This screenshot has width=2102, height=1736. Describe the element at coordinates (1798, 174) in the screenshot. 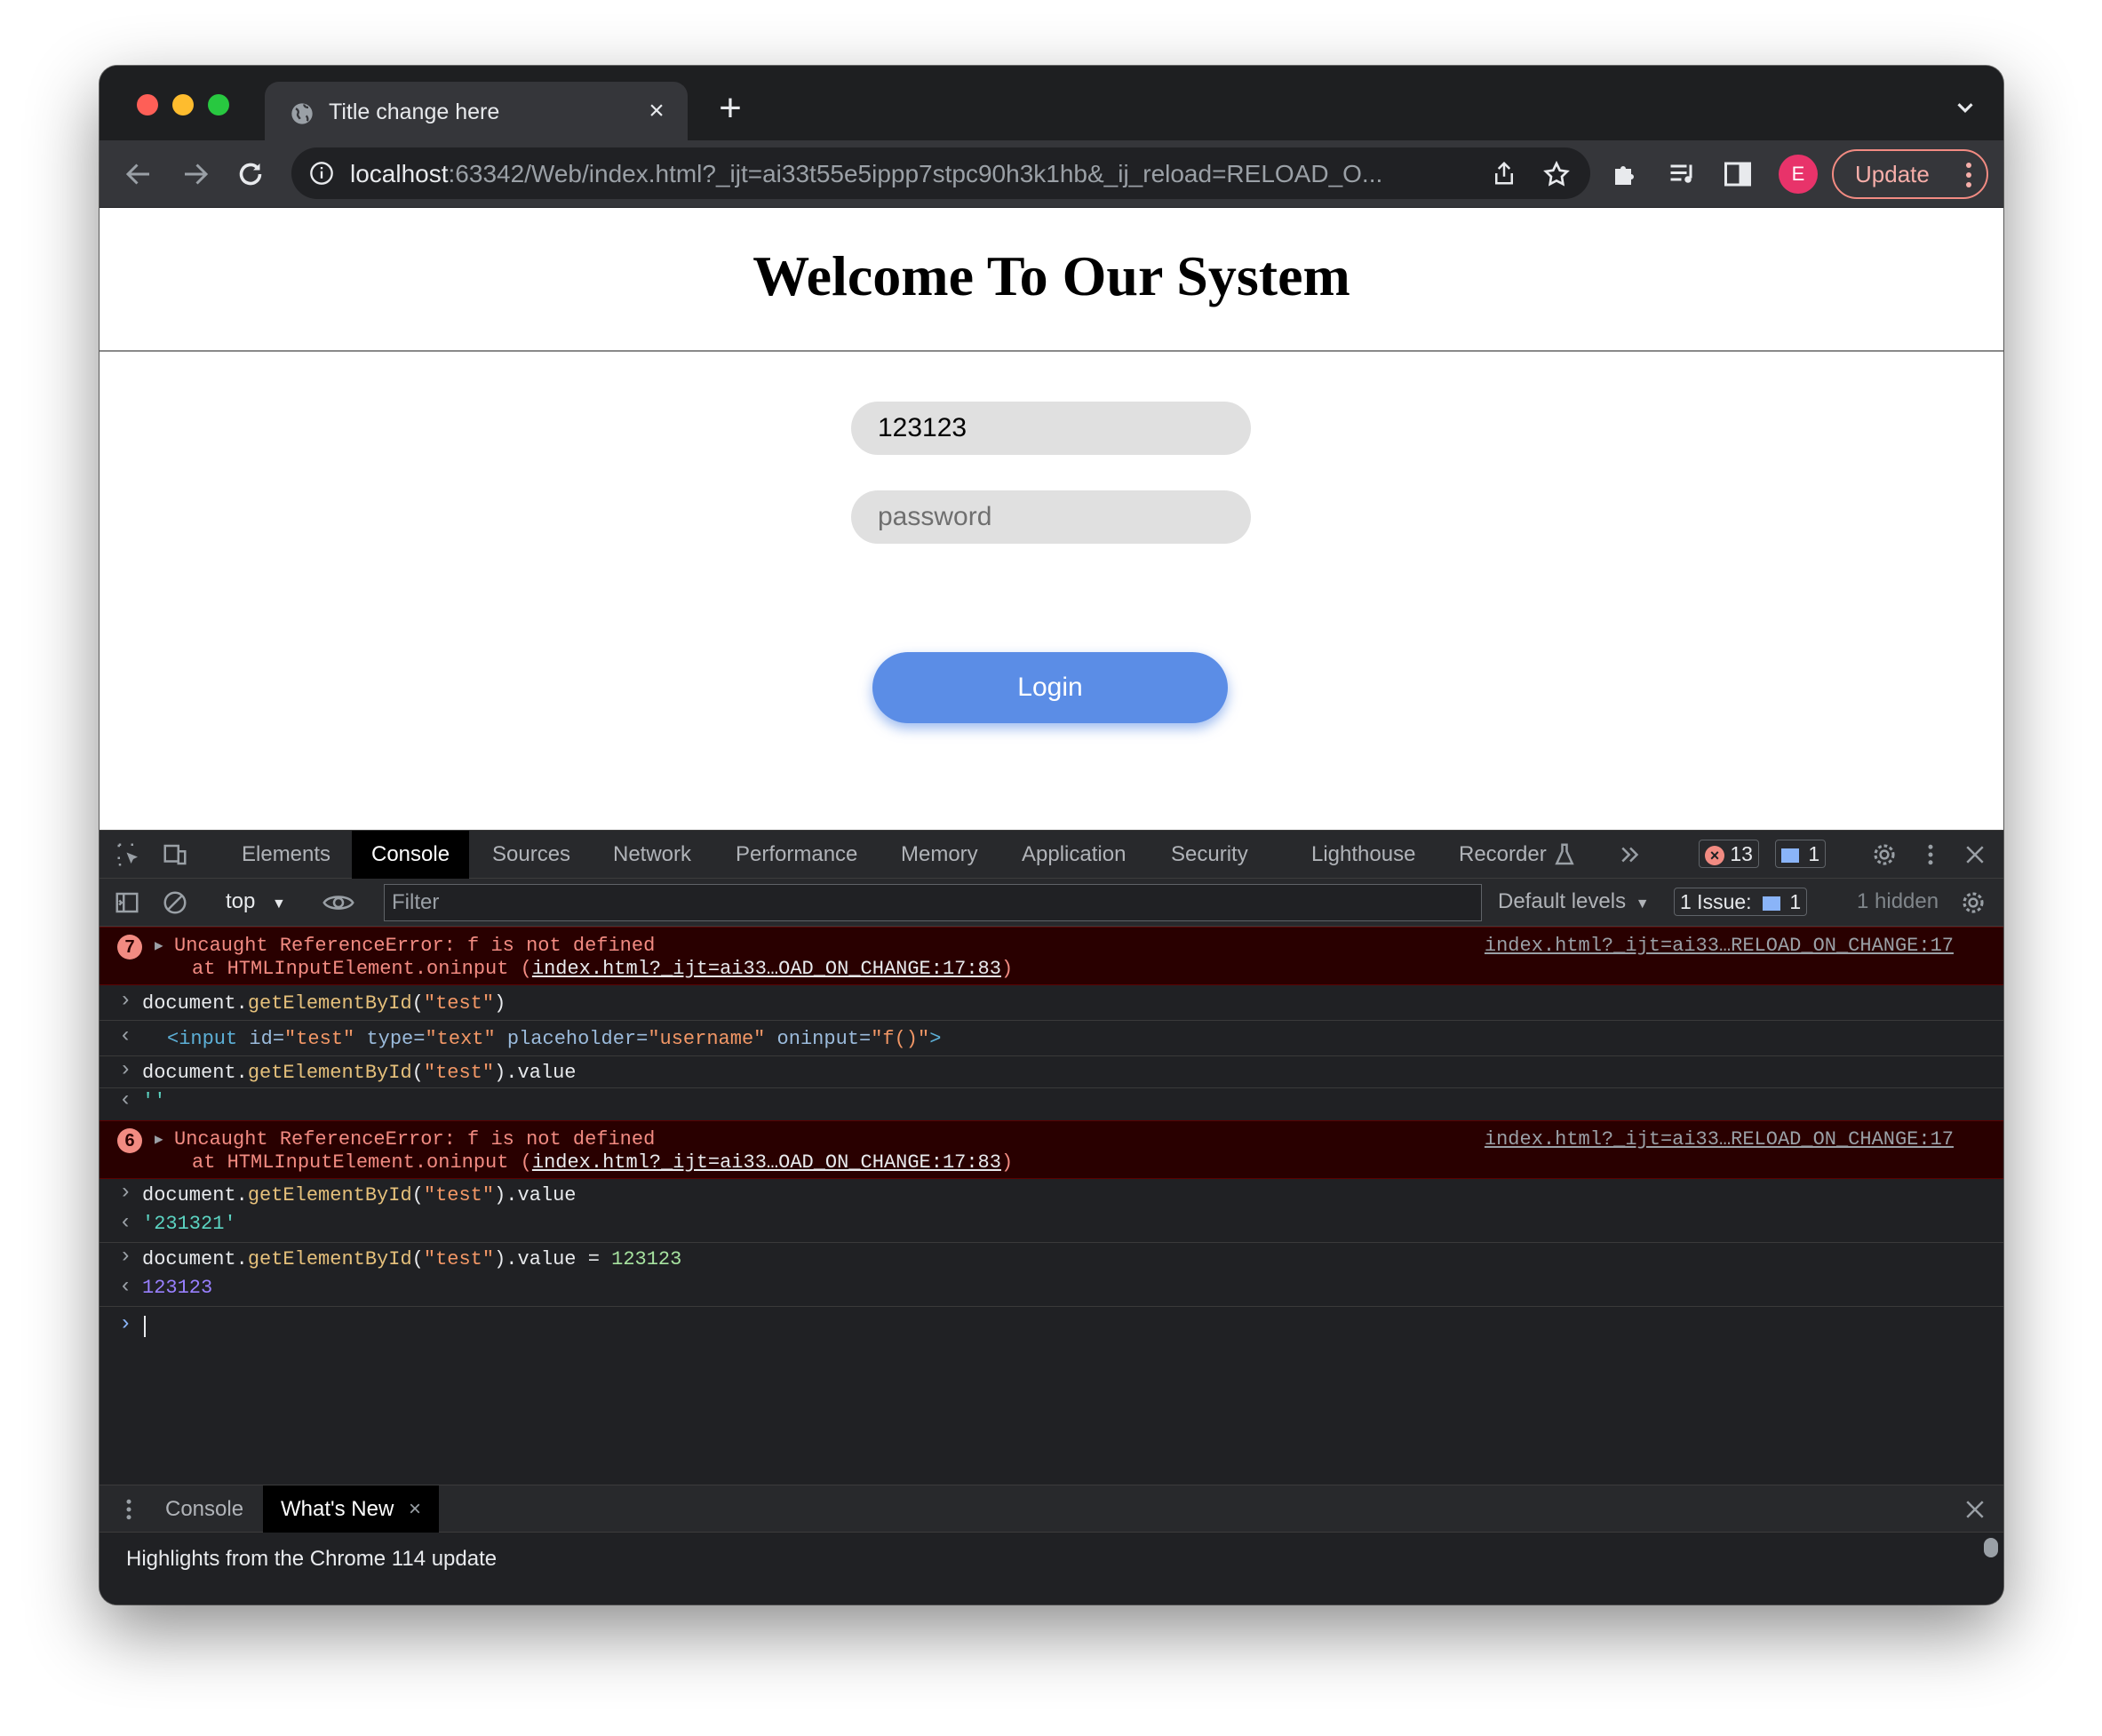

I see `profile-avatar: E` at that location.